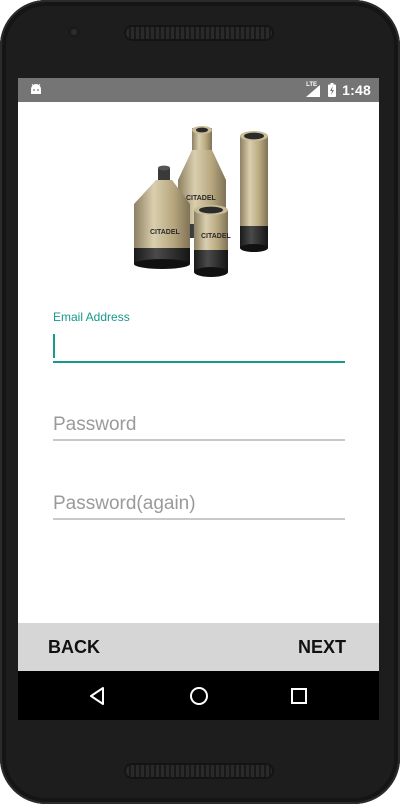 Image resolution: width=400 pixels, height=804 pixels. I want to click on nav-back-button, so click(98, 695).